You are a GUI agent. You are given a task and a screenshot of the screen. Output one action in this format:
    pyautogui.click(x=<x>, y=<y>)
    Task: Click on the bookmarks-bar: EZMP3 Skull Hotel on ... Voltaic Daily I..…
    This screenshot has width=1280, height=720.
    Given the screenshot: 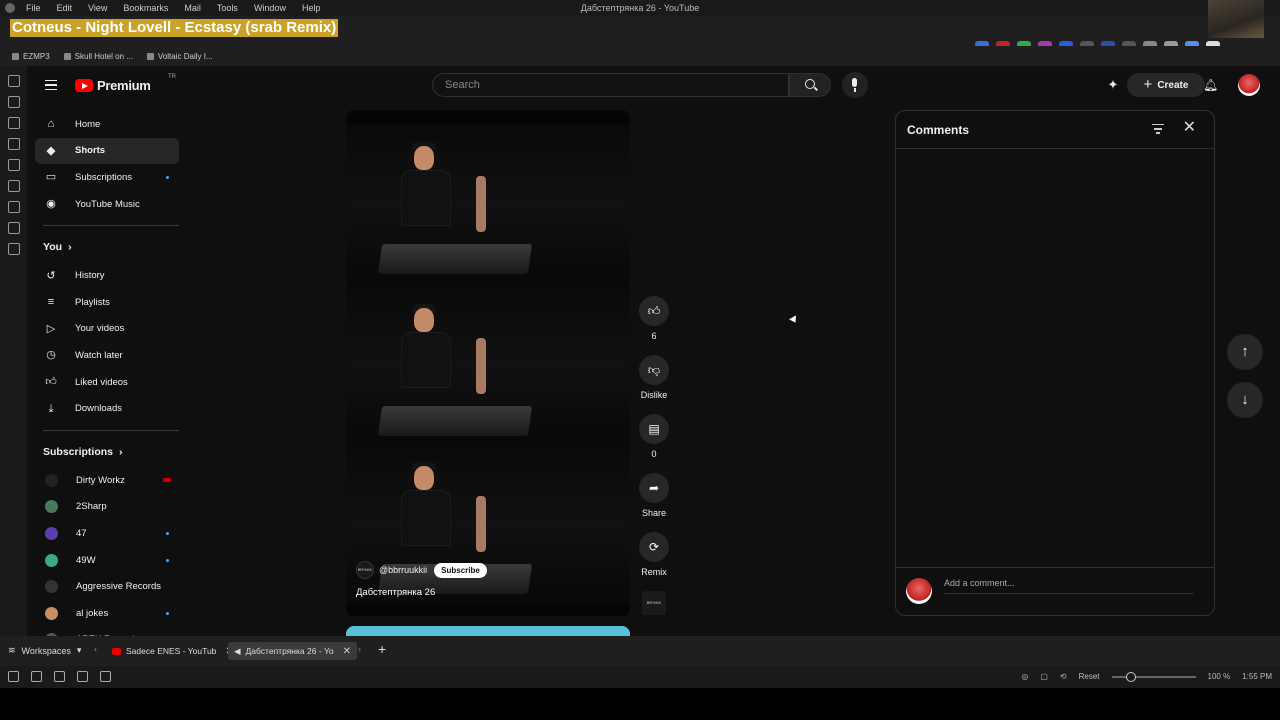 What is the action you would take?
    pyautogui.click(x=640, y=56)
    